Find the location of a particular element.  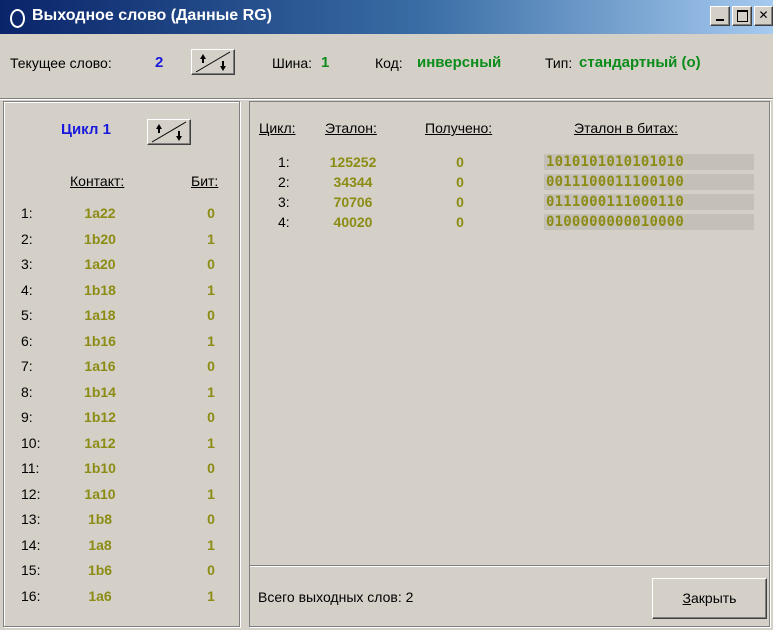

contact-value: 1a10 is located at coordinates (100, 494).